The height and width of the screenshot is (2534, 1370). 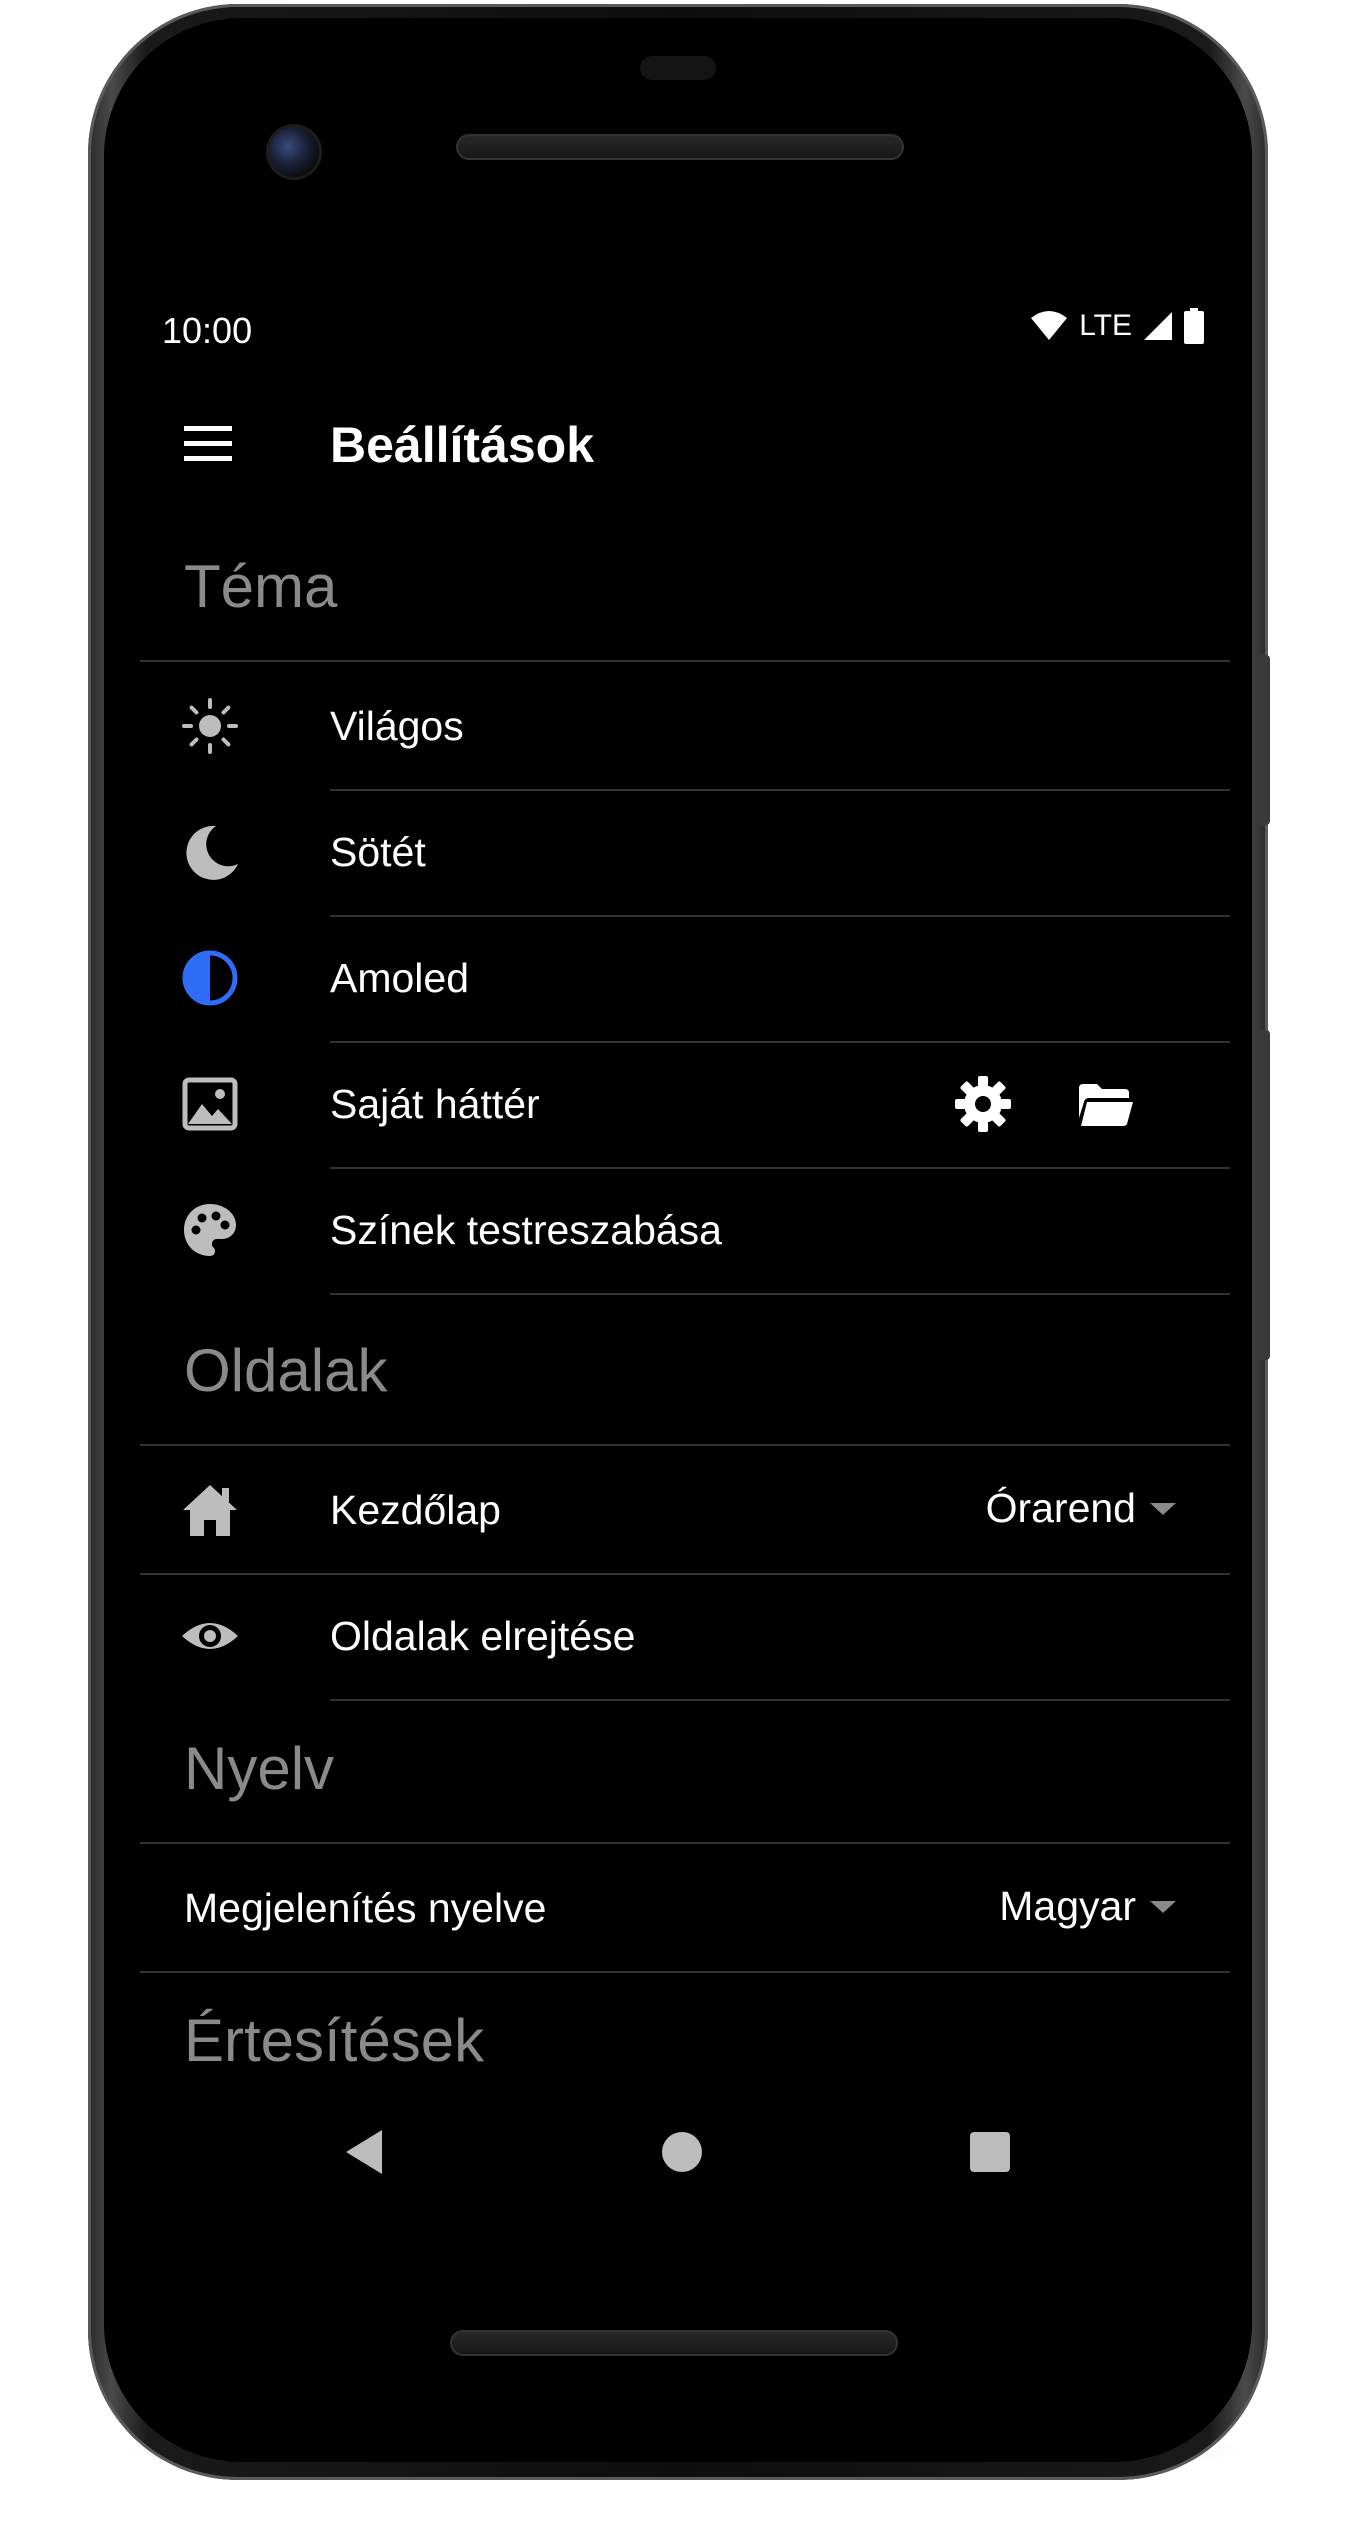 I want to click on palette-icon, so click(x=210, y=1230).